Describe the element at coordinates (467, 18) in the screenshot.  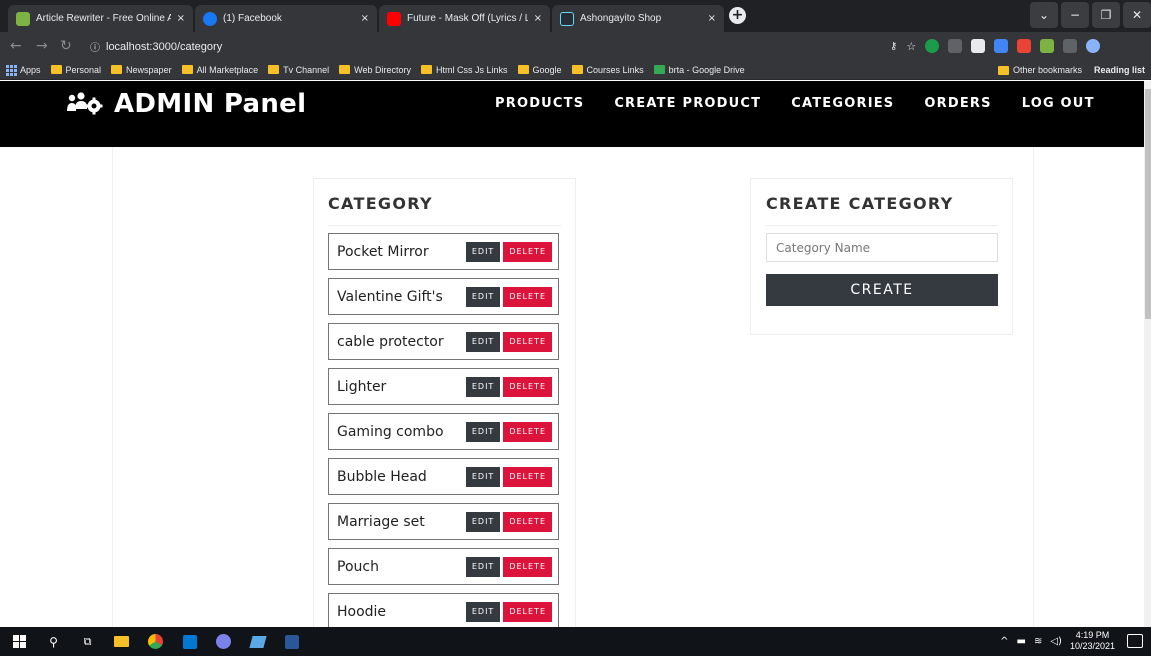
I see `tab-title: Future - Mask Off (Lyrics / Lyric V` at that location.